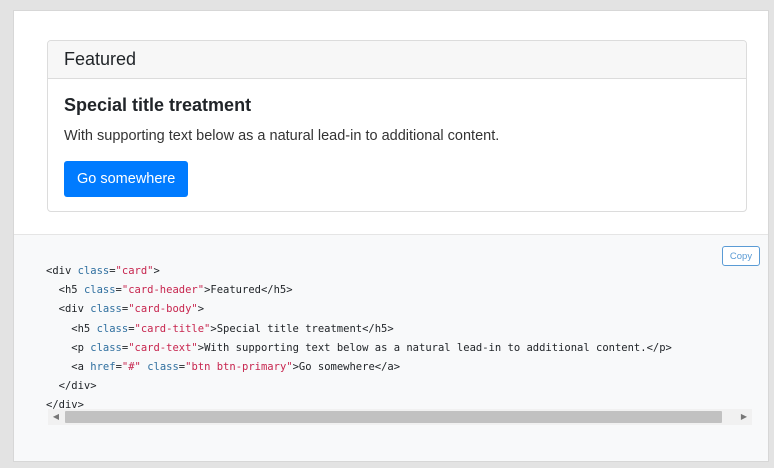 The height and width of the screenshot is (468, 774). What do you see at coordinates (169, 290) in the screenshot?
I see `code-line: <h5 class="card-header">Featured</h5>` at bounding box center [169, 290].